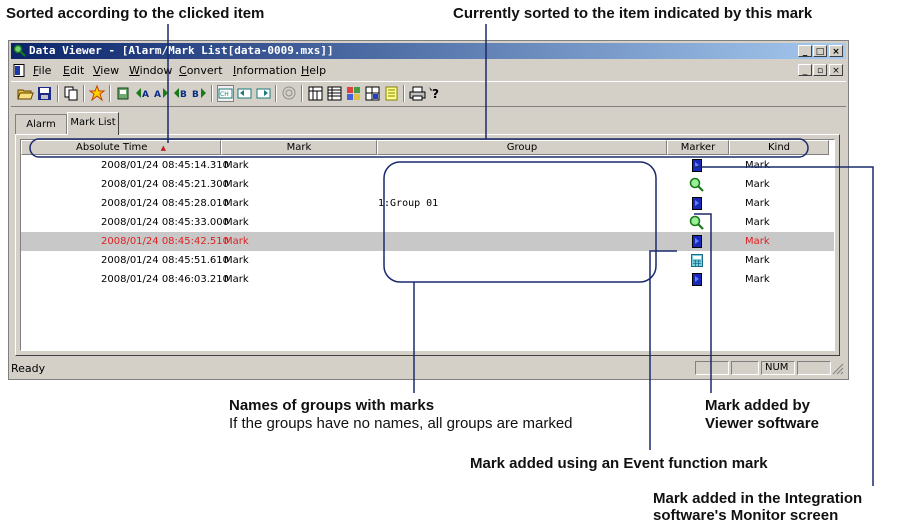 This screenshot has width=917, height=526. What do you see at coordinates (165, 203) in the screenshot?
I see `row-time: 2008/01/24 08:45:28.010` at bounding box center [165, 203].